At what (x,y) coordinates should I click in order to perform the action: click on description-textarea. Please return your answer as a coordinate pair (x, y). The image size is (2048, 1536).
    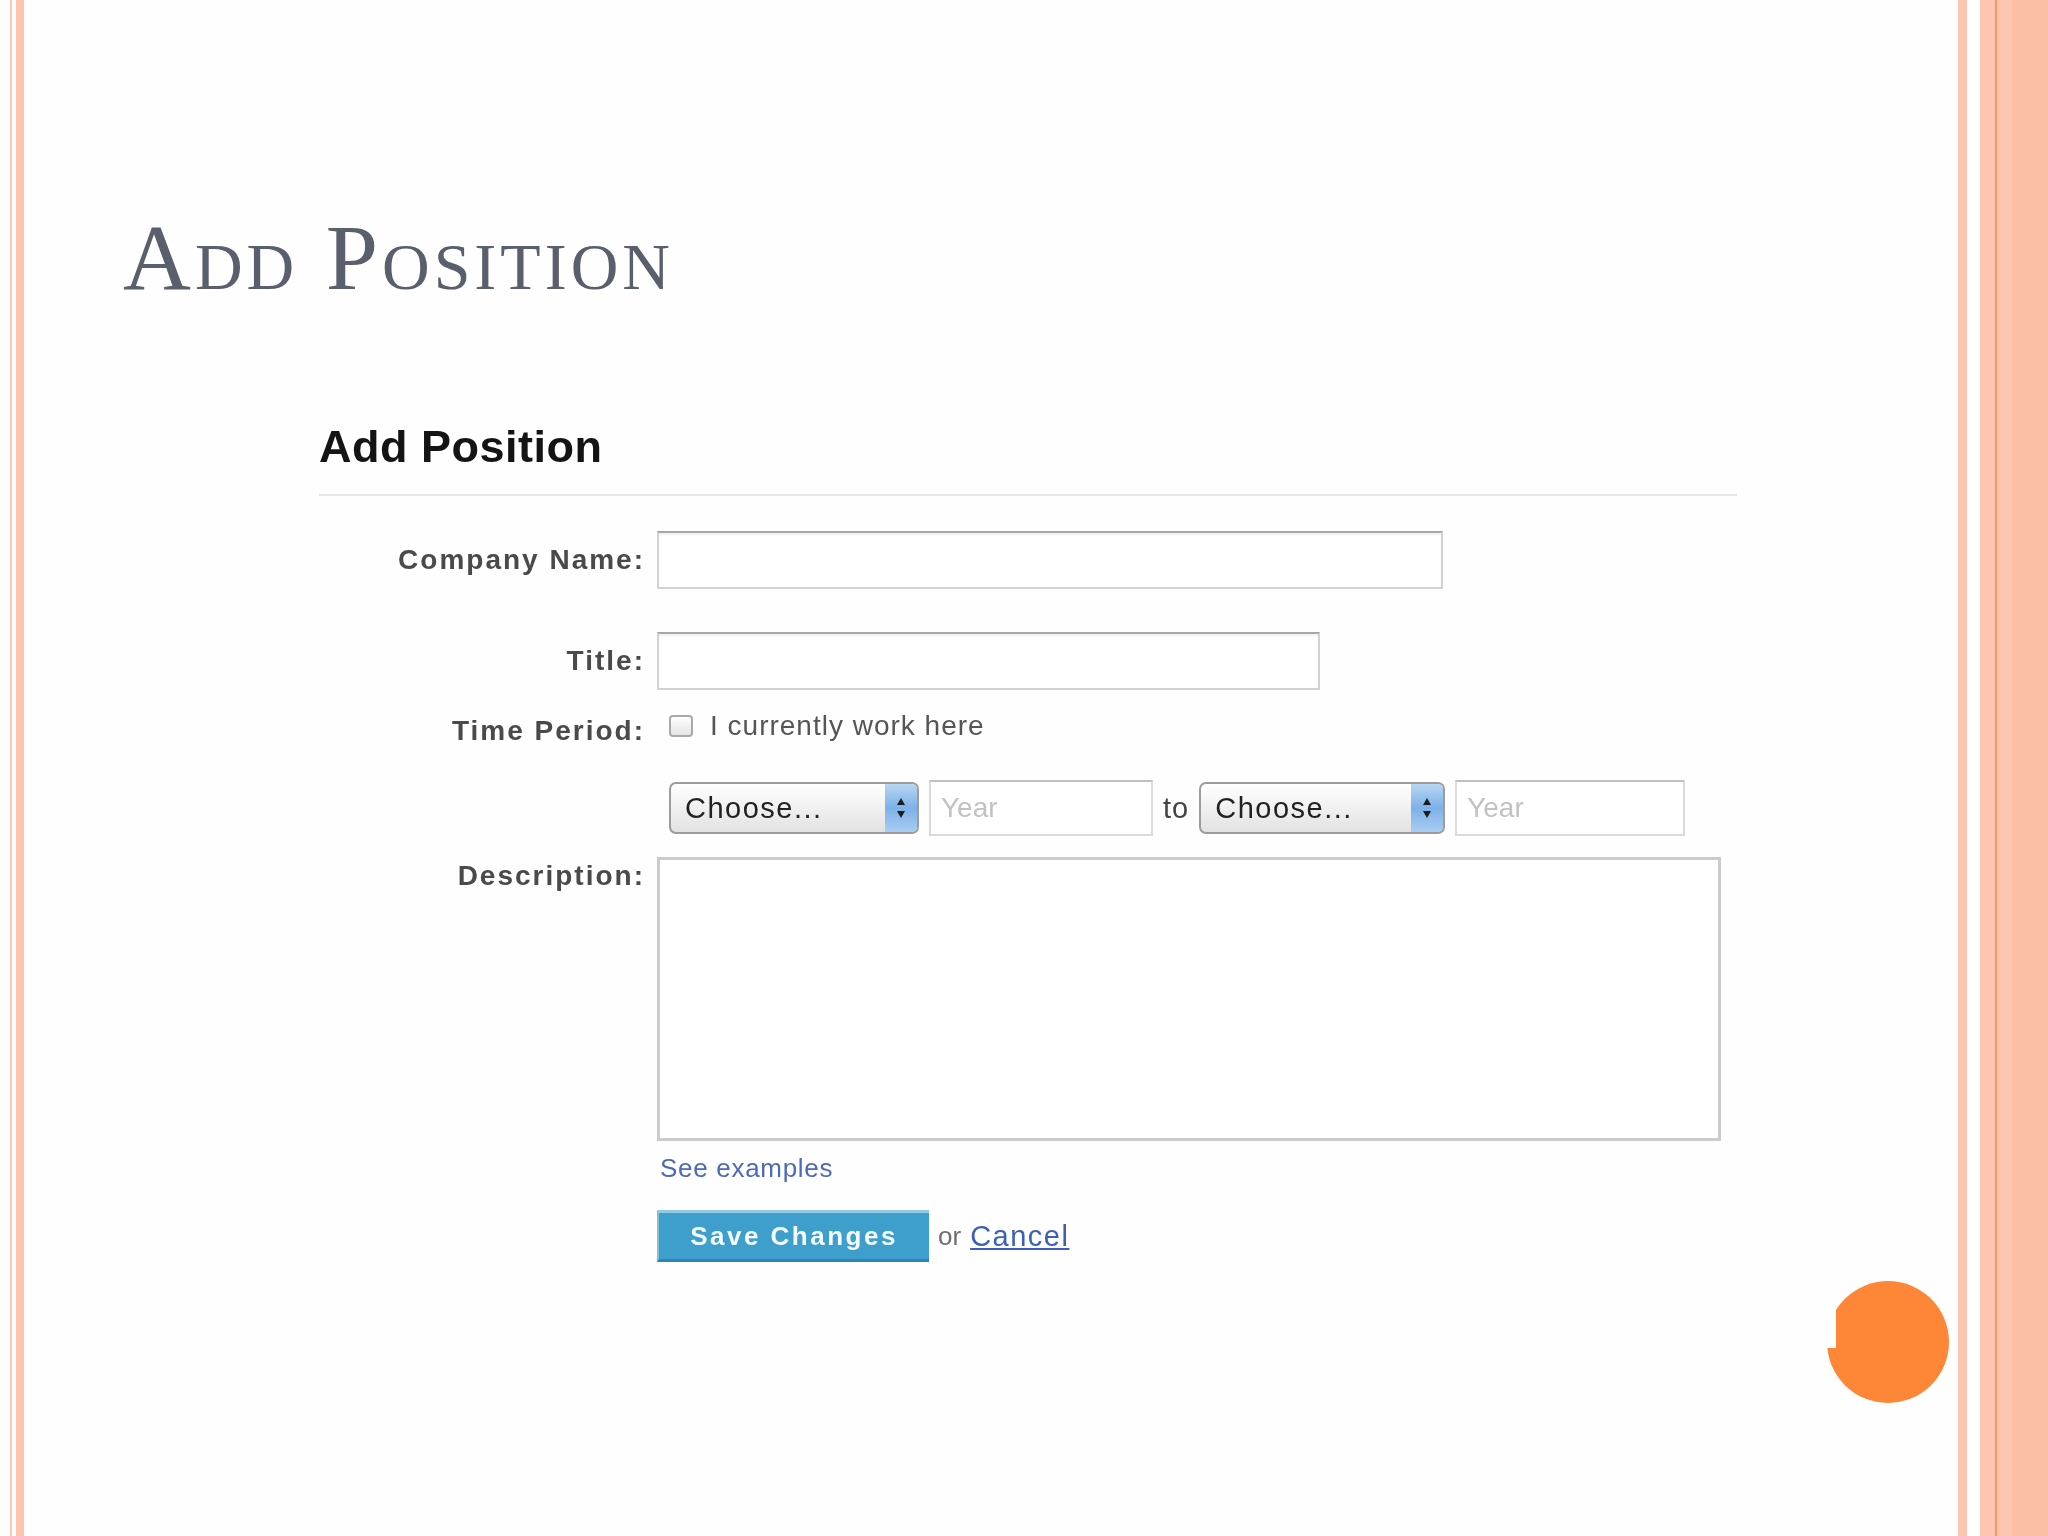
    Looking at the image, I should click on (1189, 999).